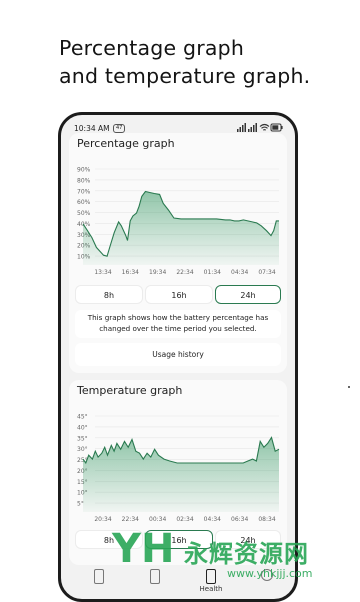 Image resolution: width=360 pixels, height=602 pixels. What do you see at coordinates (82, 438) in the screenshot?
I see `temperature-y-tick: 35°` at bounding box center [82, 438].